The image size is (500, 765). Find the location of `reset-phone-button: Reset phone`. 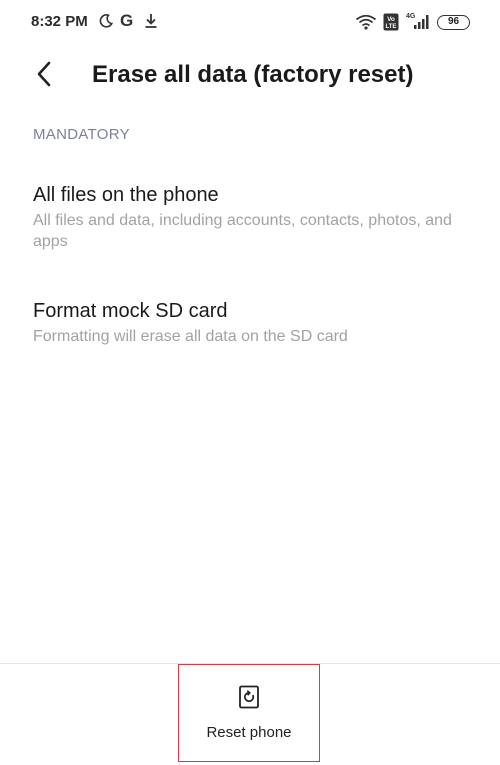

reset-phone-button: Reset phone is located at coordinates (249, 713).